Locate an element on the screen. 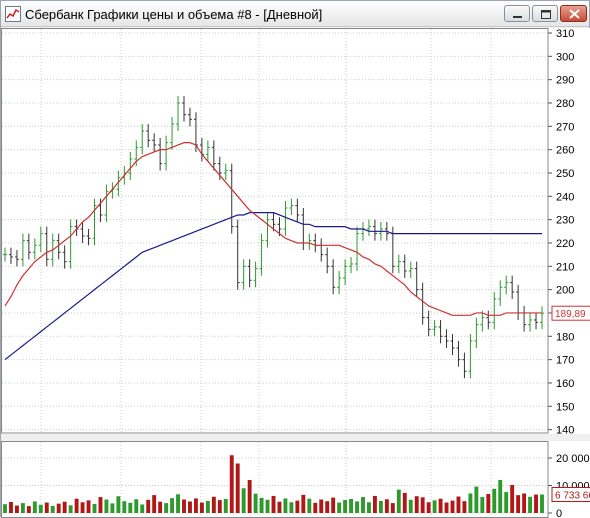  last-price-label: 189,89 is located at coordinates (570, 314).